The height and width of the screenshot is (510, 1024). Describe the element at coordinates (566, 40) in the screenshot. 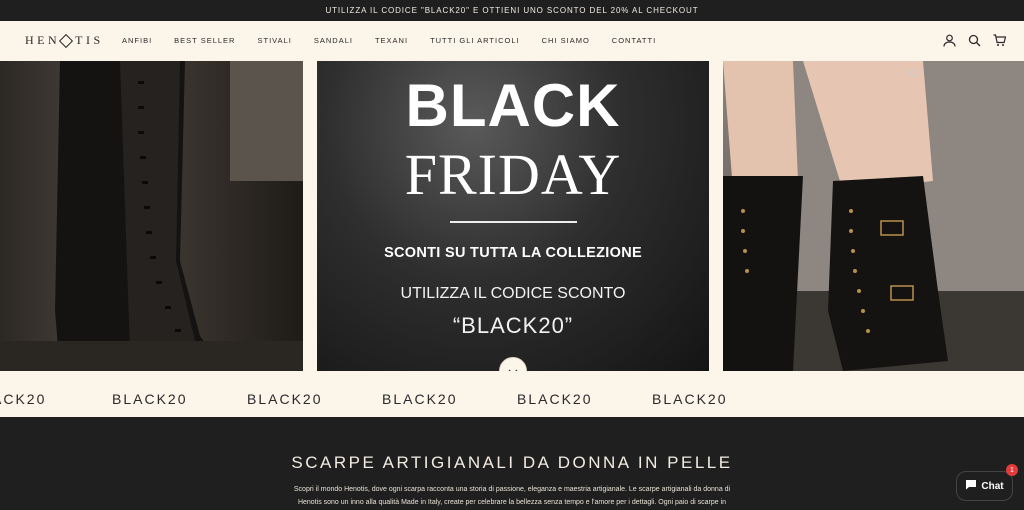

I see `nav-chi-siamo: CHI SIAMO` at that location.